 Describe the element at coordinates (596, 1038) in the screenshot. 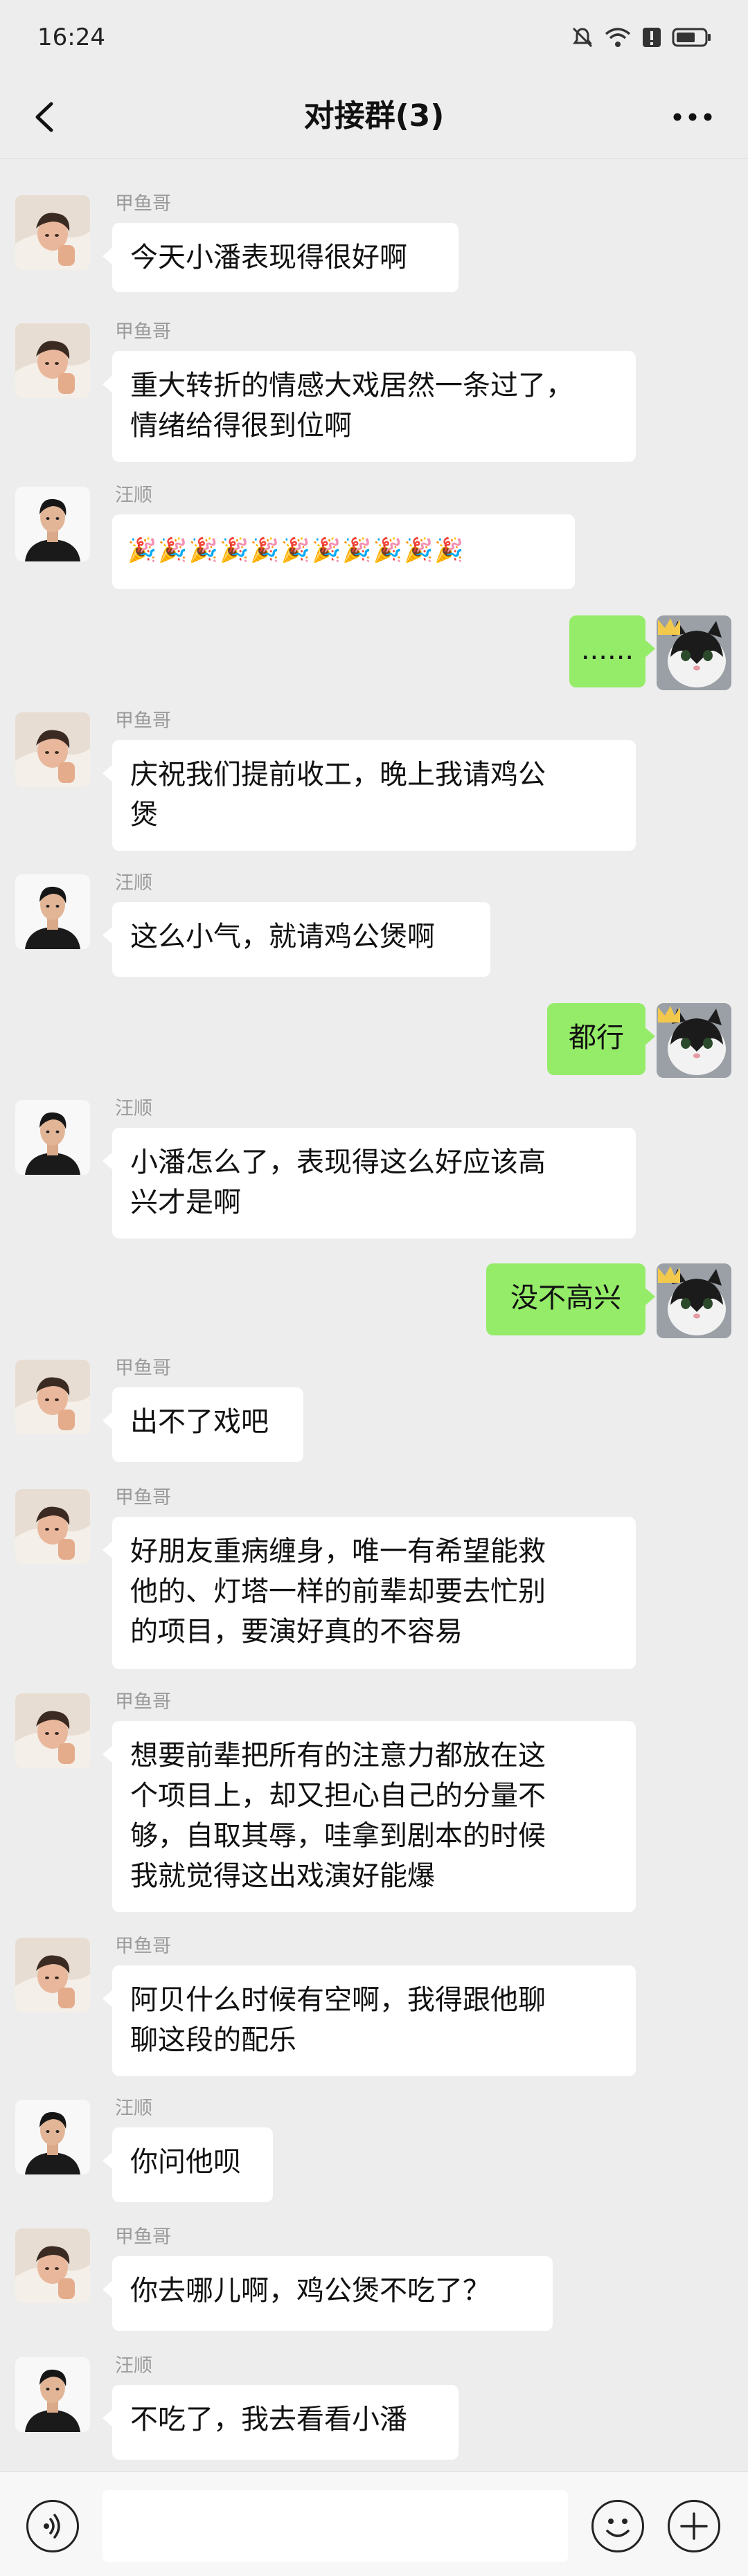

I see `message-text: 都行` at that location.